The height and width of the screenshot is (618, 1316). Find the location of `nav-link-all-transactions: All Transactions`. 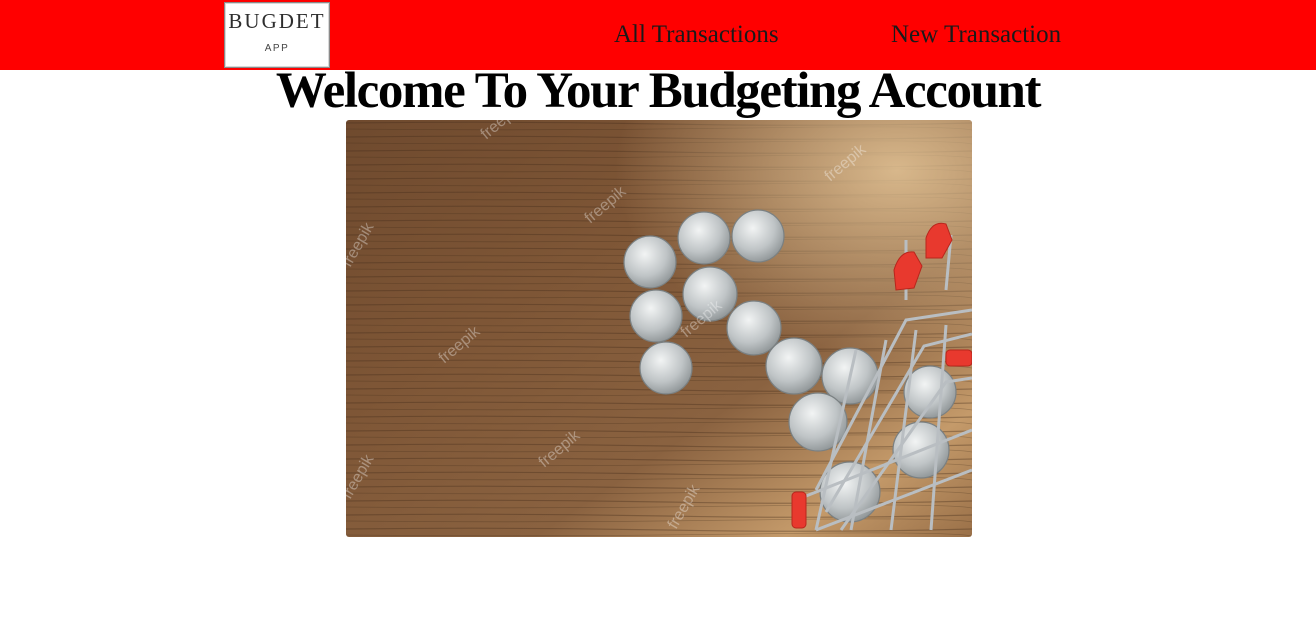

nav-link-all-transactions: All Transactions is located at coordinates (696, 35).